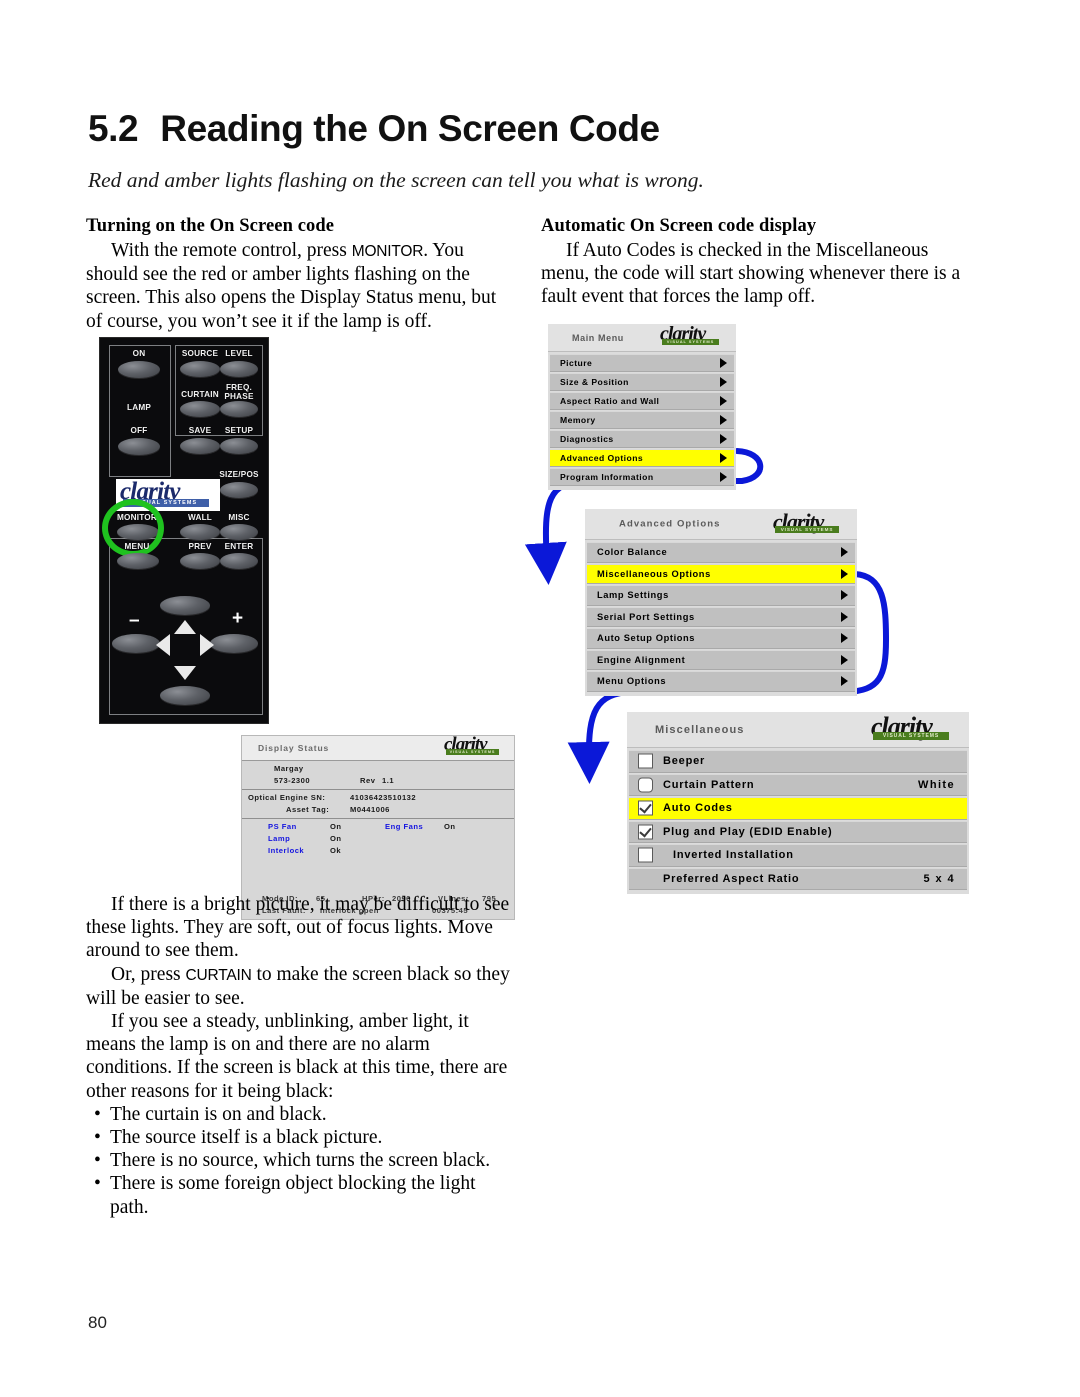 The width and height of the screenshot is (1080, 1397). Describe the element at coordinates (200, 532) in the screenshot. I see `remote-button-wall` at that location.